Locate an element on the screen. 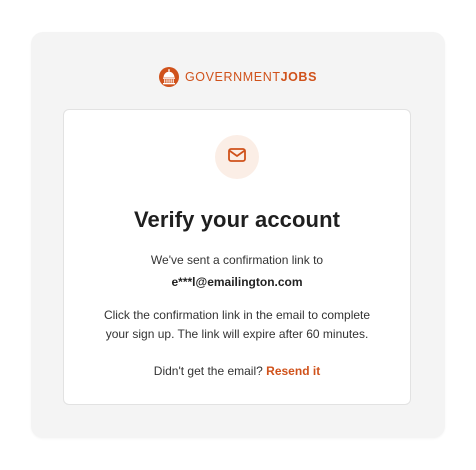 The width and height of the screenshot is (476, 470). brand-header: GOVERNMENTJOBS is located at coordinates (238, 77).